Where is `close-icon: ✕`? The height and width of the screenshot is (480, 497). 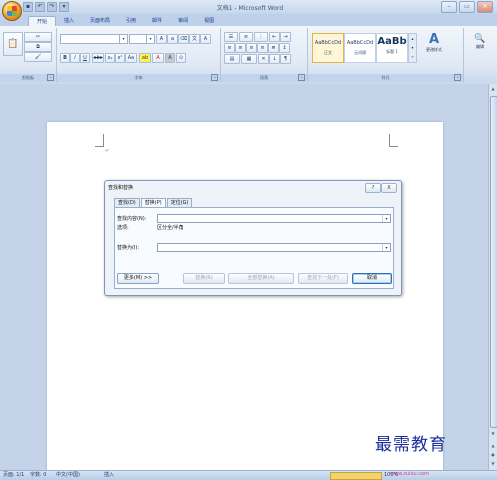 close-icon: ✕ is located at coordinates (485, 7).